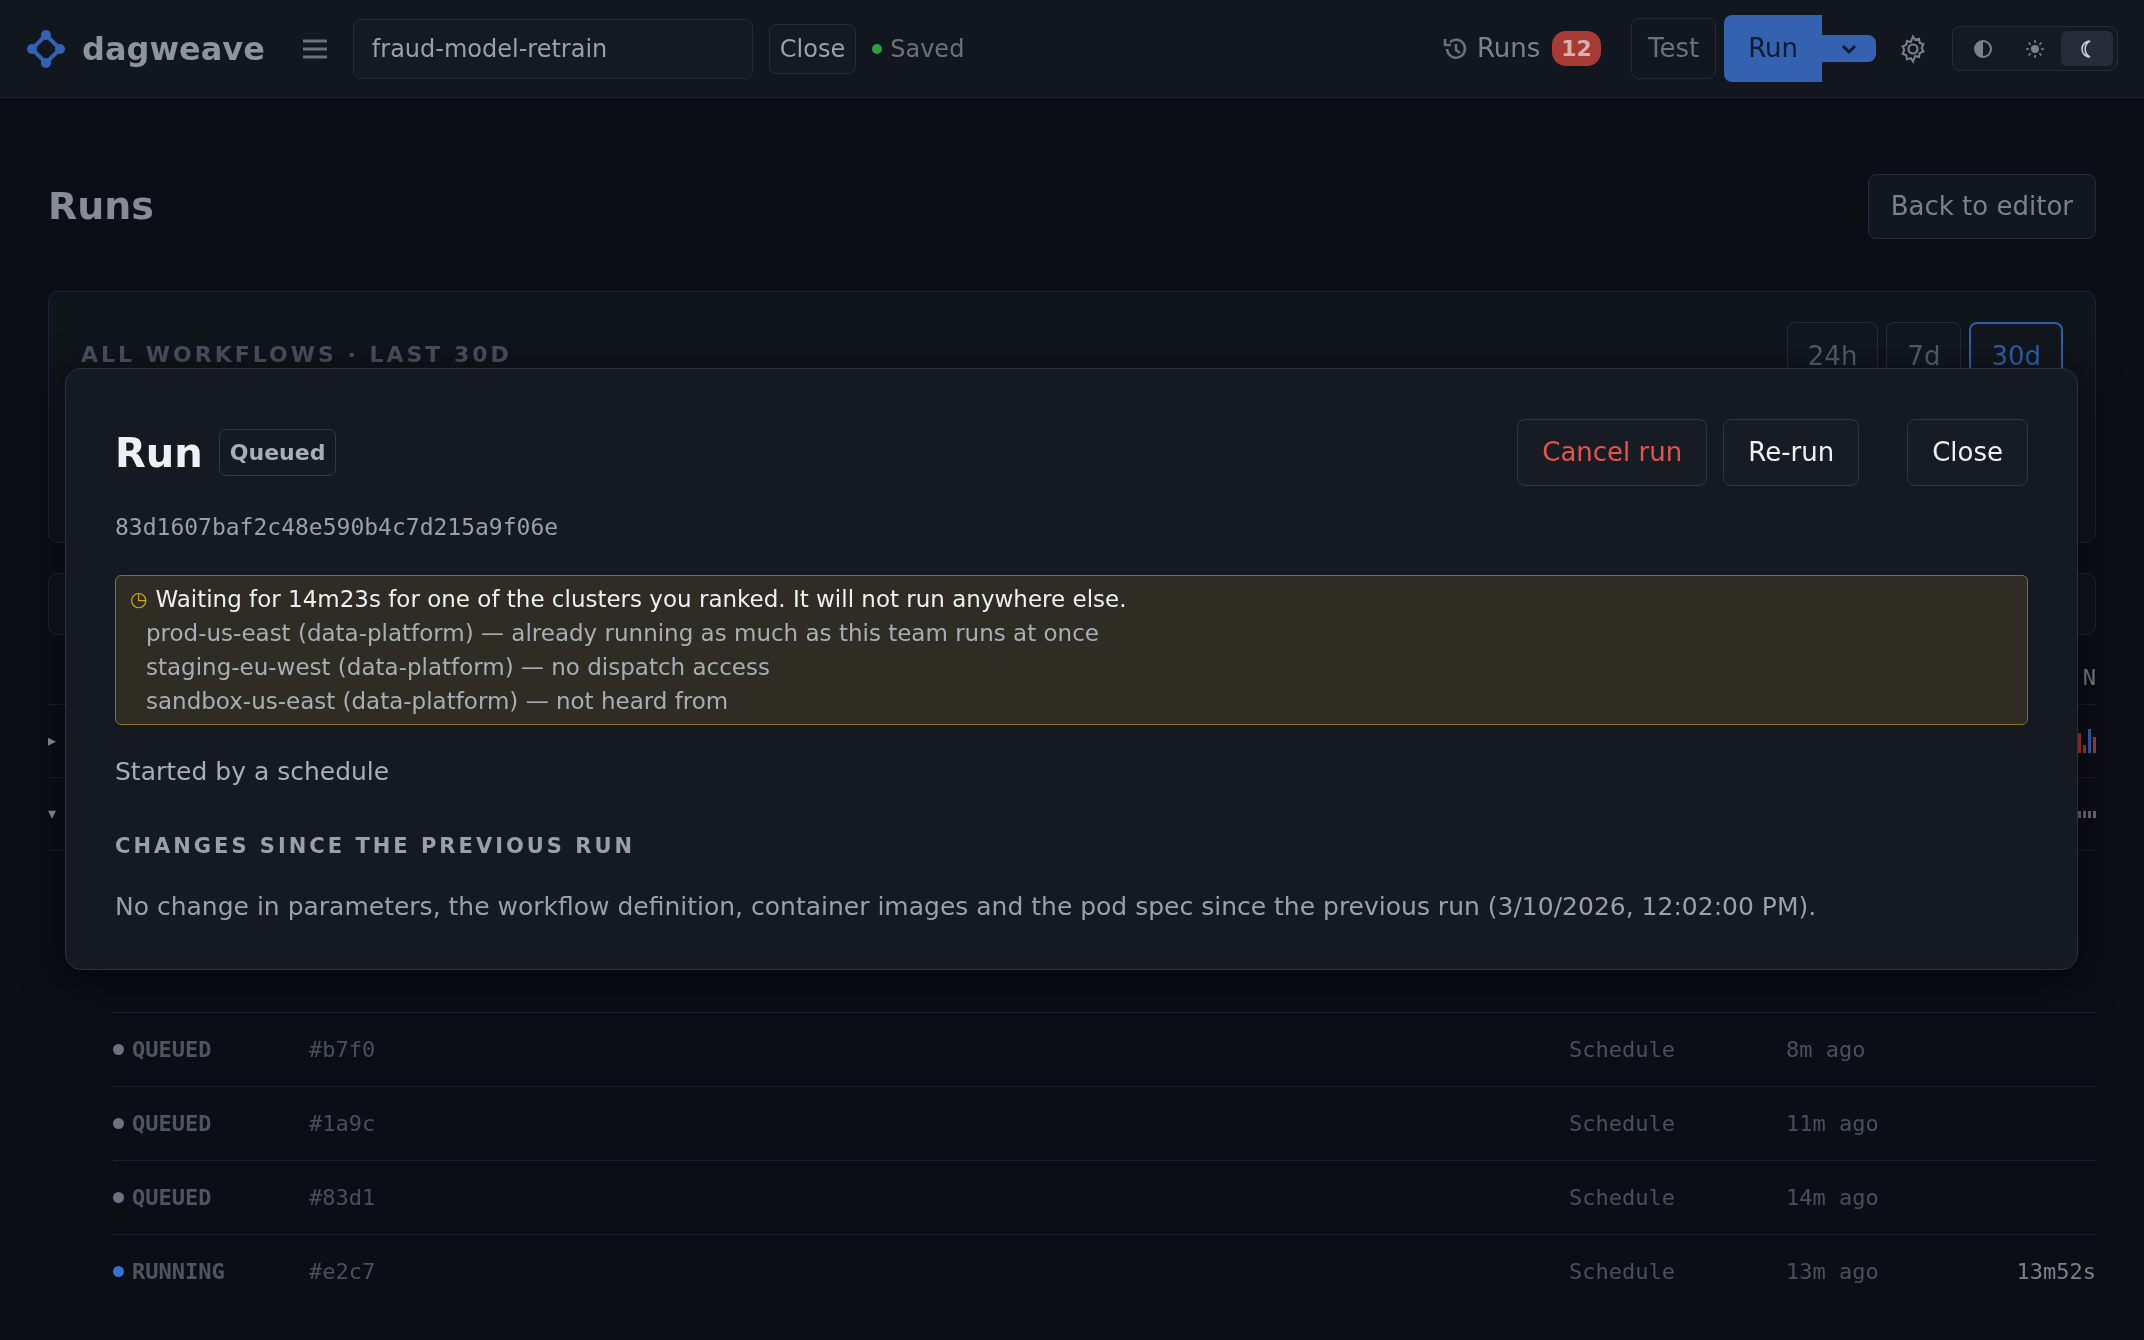 The width and height of the screenshot is (2144, 1340). Describe the element at coordinates (1983, 48) in the screenshot. I see `half-circle-icon` at that location.